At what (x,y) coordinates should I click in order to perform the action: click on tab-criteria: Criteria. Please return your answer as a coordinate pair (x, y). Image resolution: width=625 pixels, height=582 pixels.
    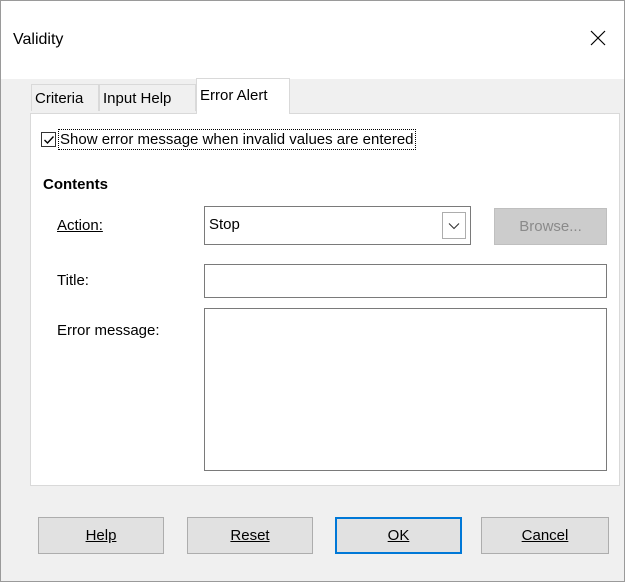
    Looking at the image, I should click on (65, 97).